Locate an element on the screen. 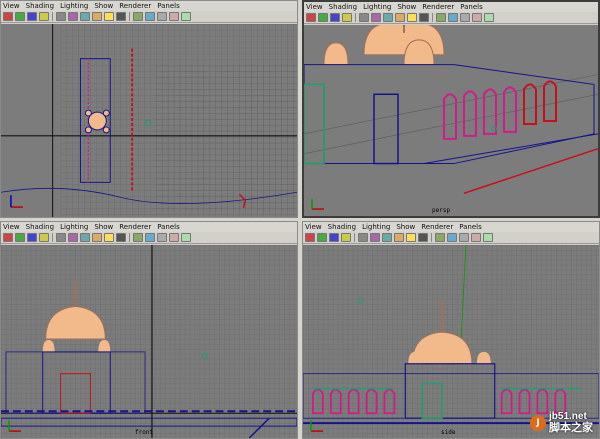  watermark-text-group: jb51.net 脚本之家 is located at coordinates (571, 422).